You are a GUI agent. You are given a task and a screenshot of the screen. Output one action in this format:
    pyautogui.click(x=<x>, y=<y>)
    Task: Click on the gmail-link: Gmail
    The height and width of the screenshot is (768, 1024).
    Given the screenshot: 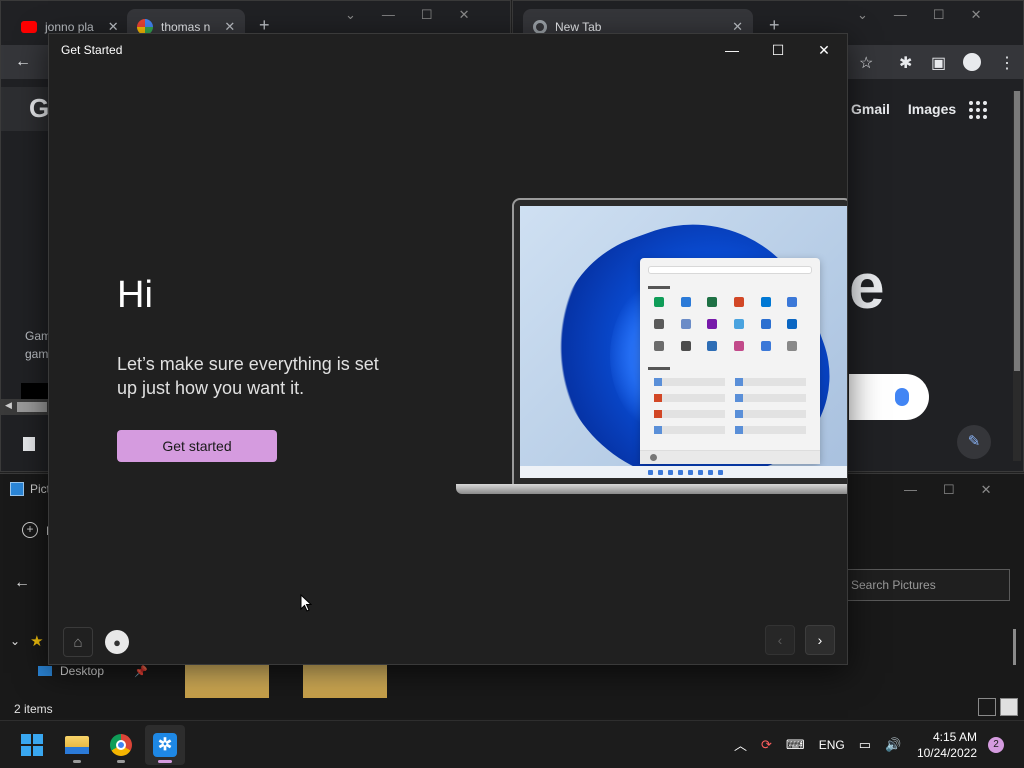 What is the action you would take?
    pyautogui.click(x=870, y=109)
    